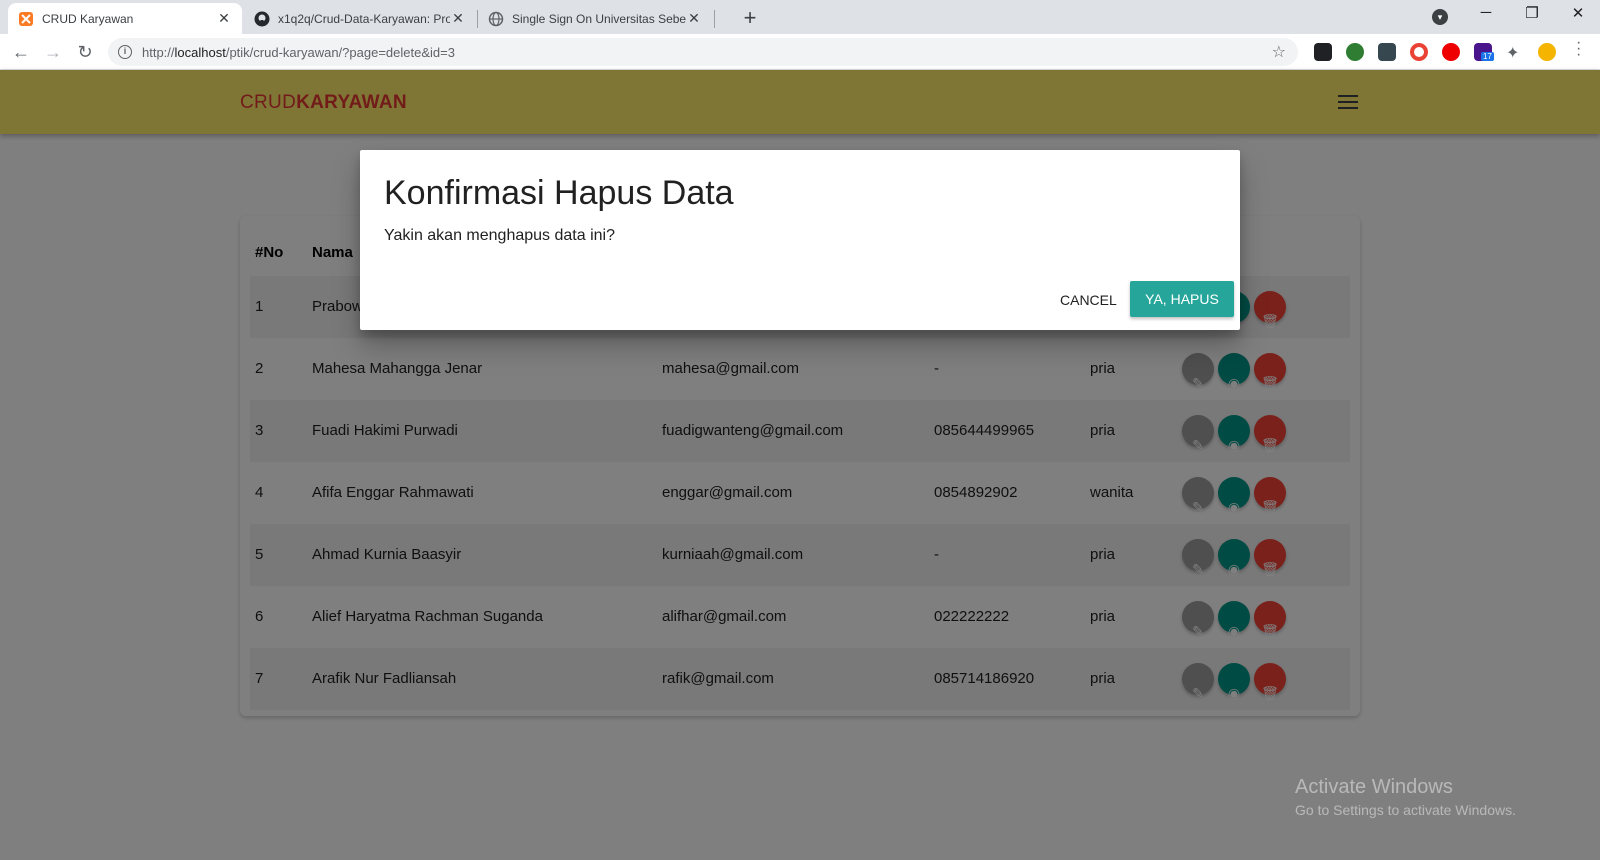  I want to click on restore-icon: ❐, so click(1532, 13).